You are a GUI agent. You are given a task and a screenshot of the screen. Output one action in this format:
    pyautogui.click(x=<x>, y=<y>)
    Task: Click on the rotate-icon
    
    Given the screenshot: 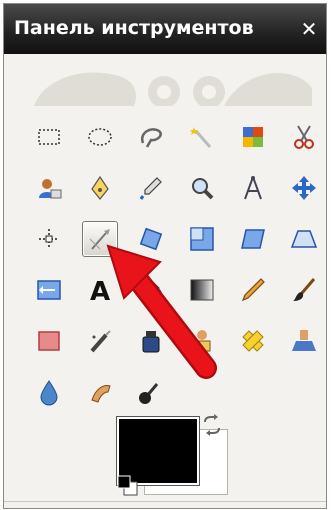 What is the action you would take?
    pyautogui.click(x=151, y=239)
    